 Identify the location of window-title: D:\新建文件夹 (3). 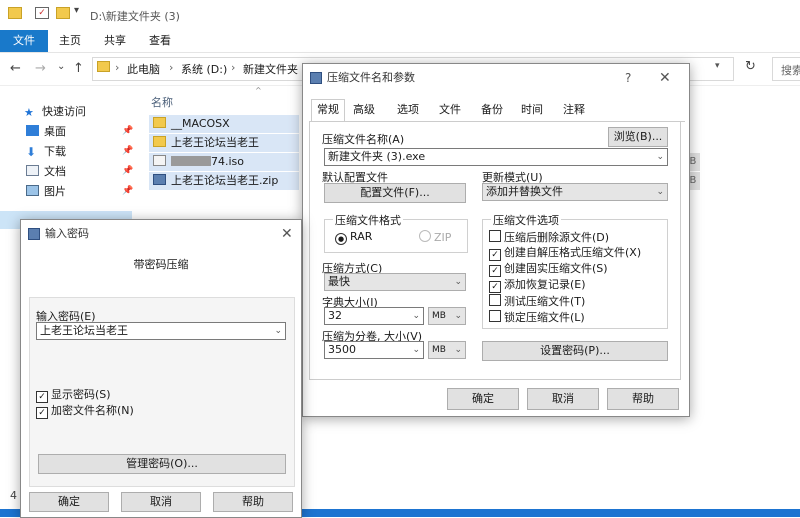
(135, 16).